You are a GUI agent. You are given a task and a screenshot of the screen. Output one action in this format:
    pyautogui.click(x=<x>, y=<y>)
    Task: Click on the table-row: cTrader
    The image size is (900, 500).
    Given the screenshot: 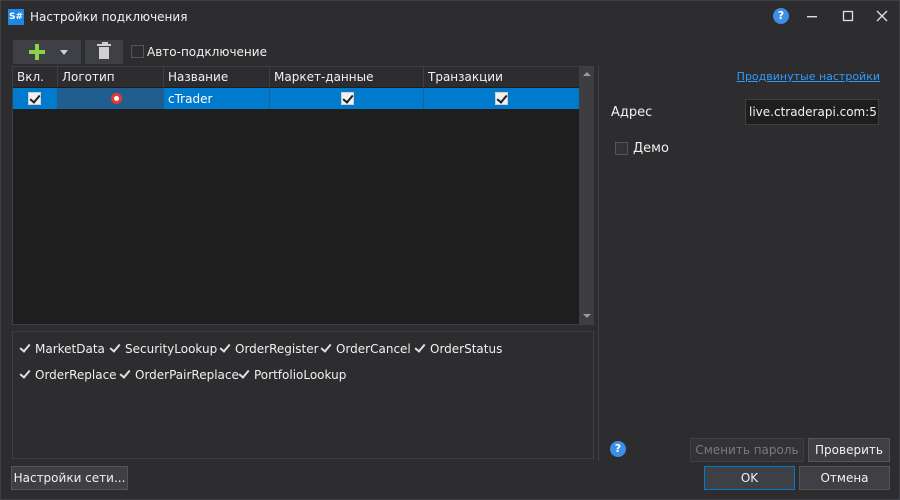 What is the action you would take?
    pyautogui.click(x=296, y=98)
    